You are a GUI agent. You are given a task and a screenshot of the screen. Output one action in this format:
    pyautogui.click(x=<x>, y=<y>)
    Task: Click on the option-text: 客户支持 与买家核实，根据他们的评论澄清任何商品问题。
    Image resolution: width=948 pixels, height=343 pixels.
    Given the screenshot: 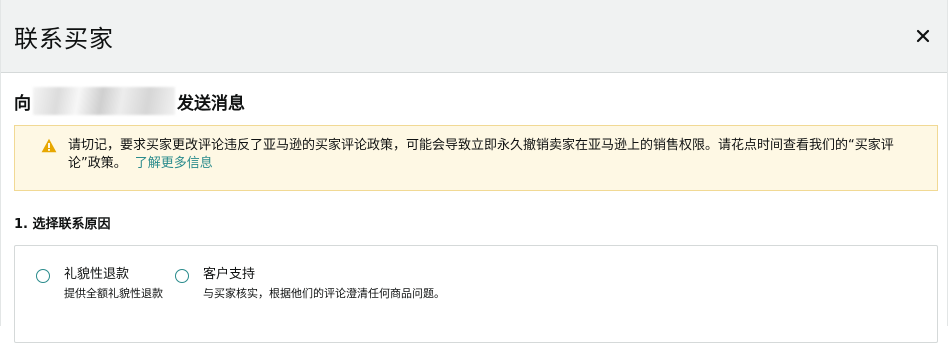 What is the action you would take?
    pyautogui.click(x=324, y=284)
    